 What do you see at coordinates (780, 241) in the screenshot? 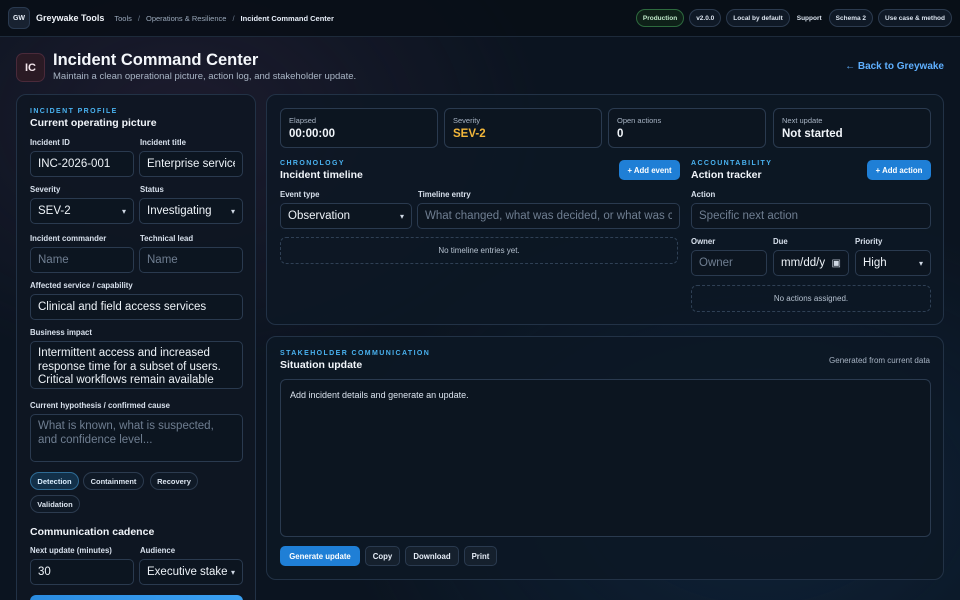
I see `due-label: Due` at bounding box center [780, 241].